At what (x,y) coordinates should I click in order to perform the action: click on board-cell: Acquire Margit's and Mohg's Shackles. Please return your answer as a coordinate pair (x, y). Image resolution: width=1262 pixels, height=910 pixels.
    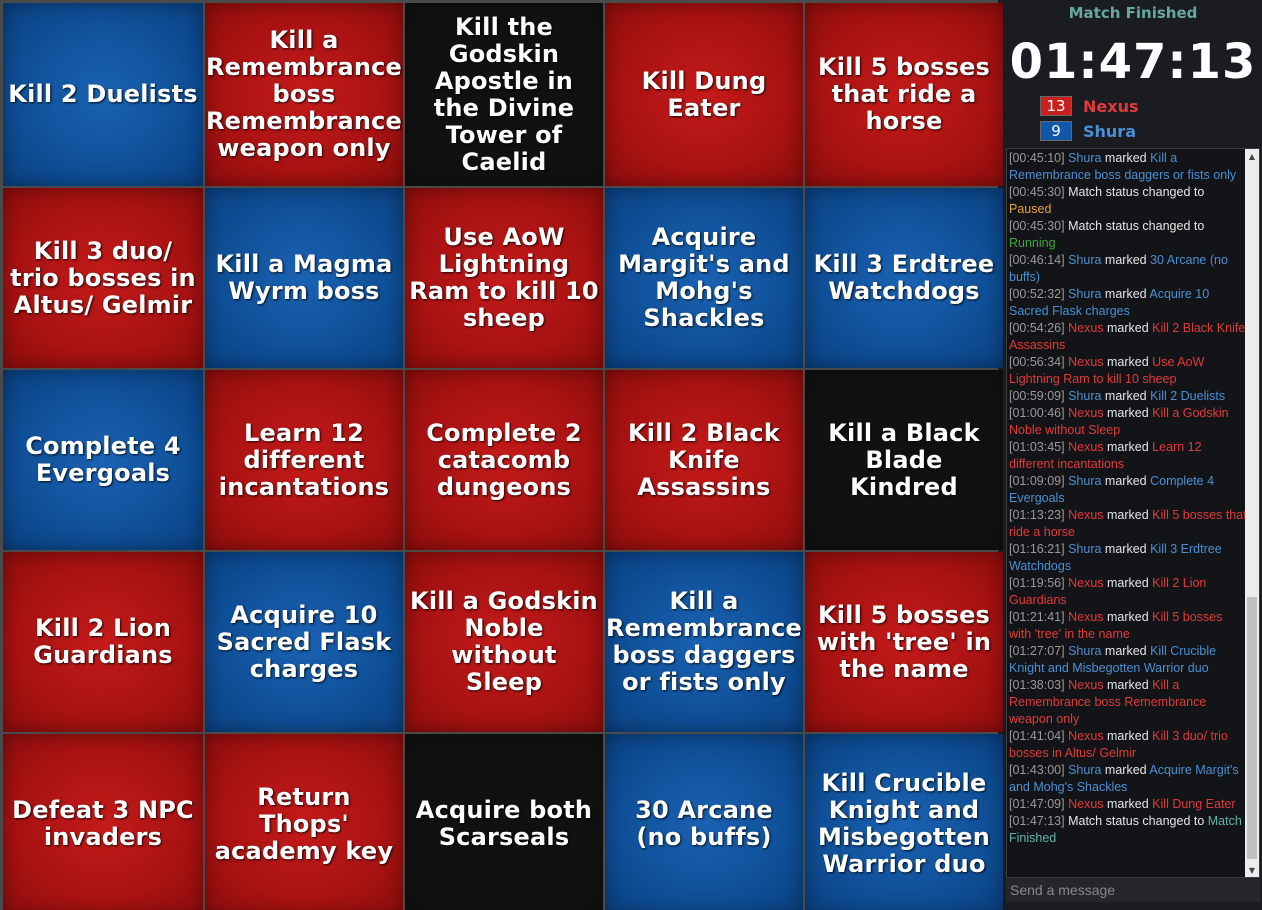
    Looking at the image, I should click on (704, 278).